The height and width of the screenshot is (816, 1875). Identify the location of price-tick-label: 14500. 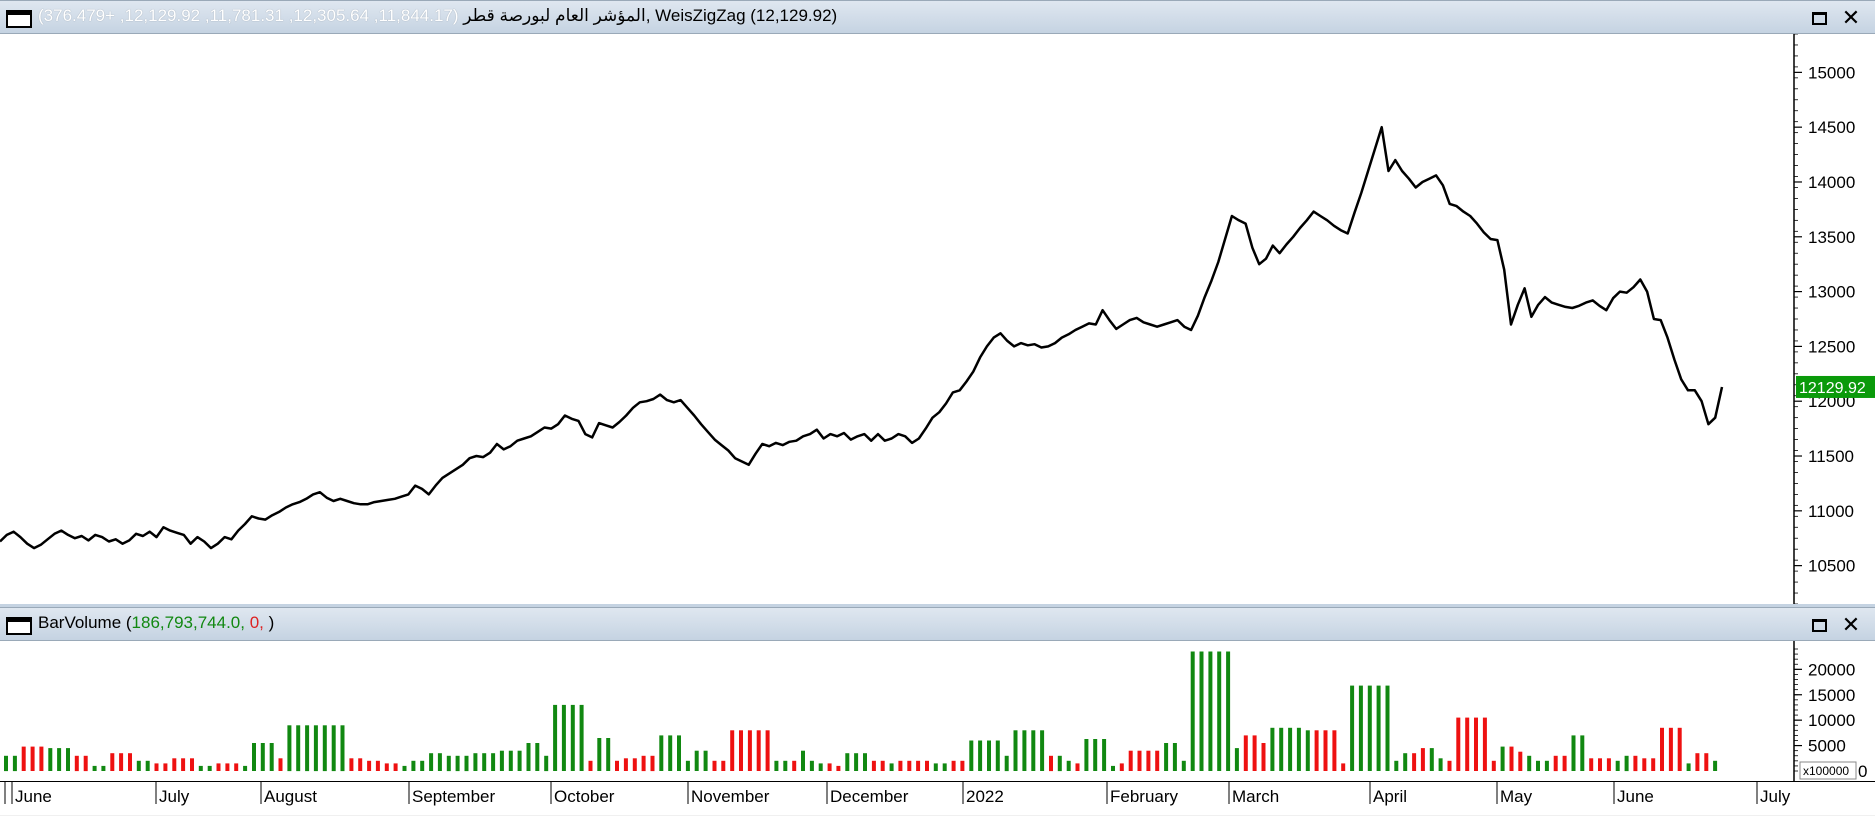
(1831, 127).